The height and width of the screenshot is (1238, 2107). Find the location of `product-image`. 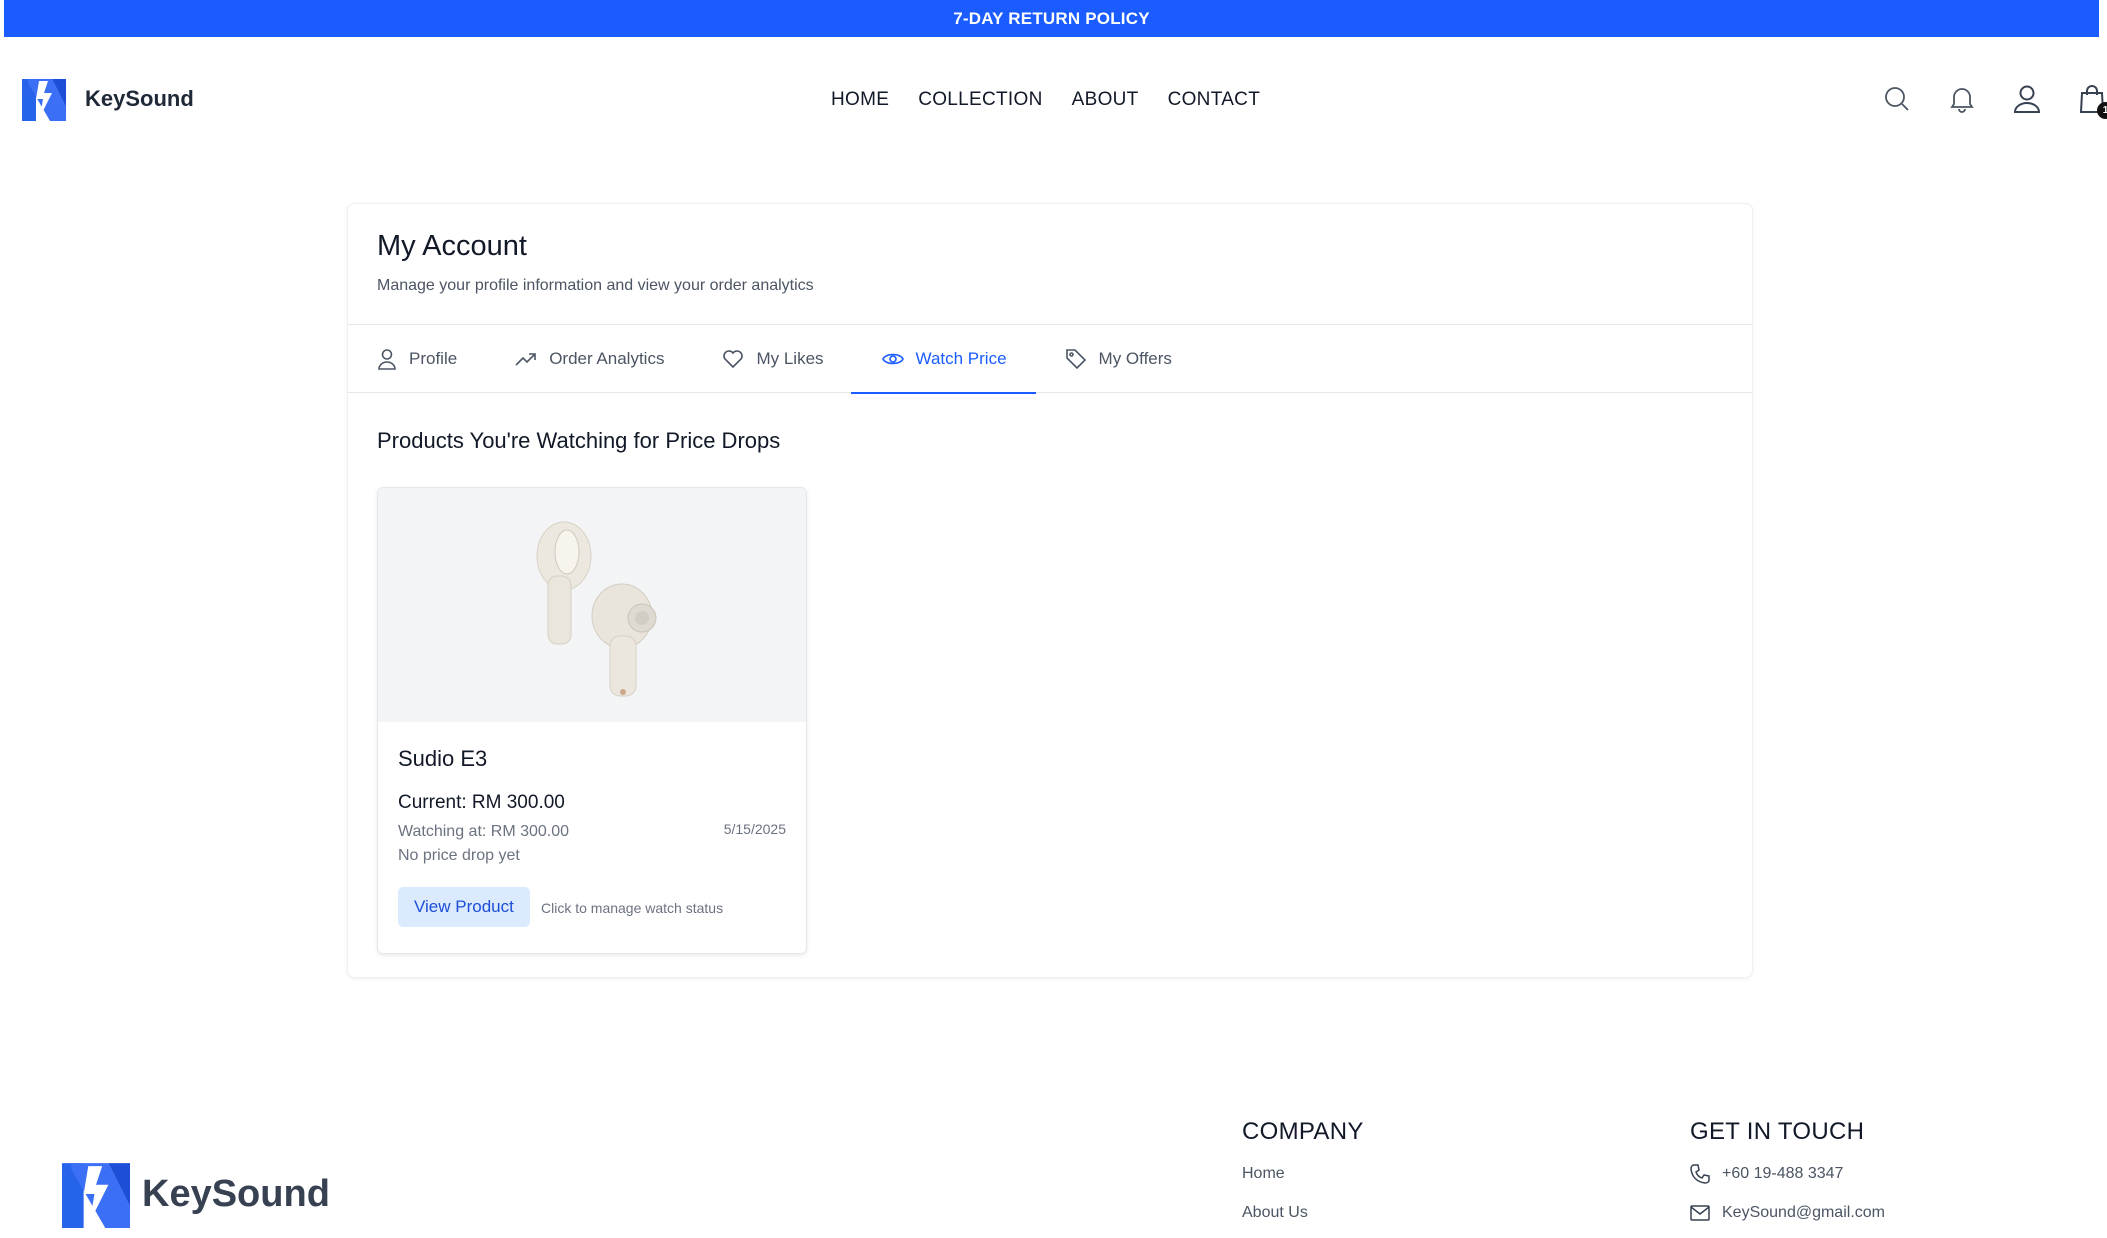

product-image is located at coordinates (592, 605).